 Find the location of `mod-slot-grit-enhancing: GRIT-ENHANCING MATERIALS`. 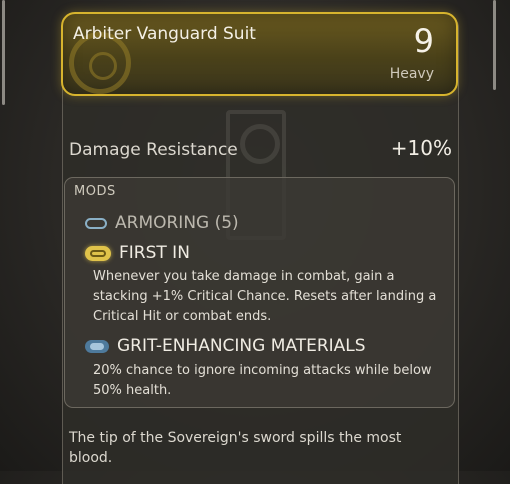

mod-slot-grit-enhancing: GRIT-ENHANCING MATERIALS is located at coordinates (225, 346).